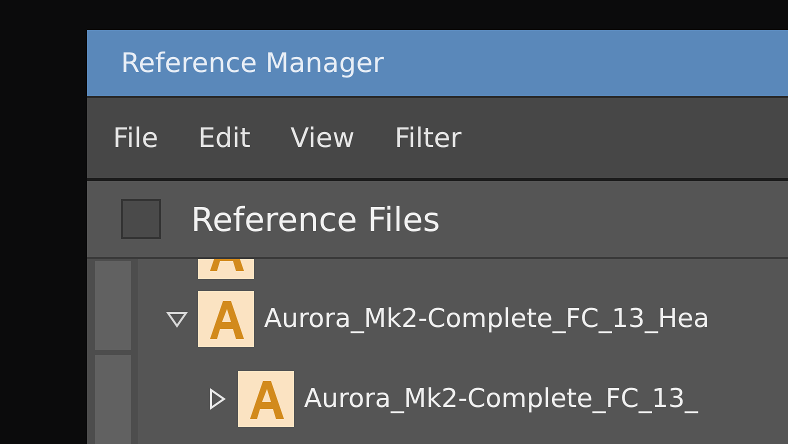 The width and height of the screenshot is (788, 444). Describe the element at coordinates (135, 138) in the screenshot. I see `menu-item: File` at that location.